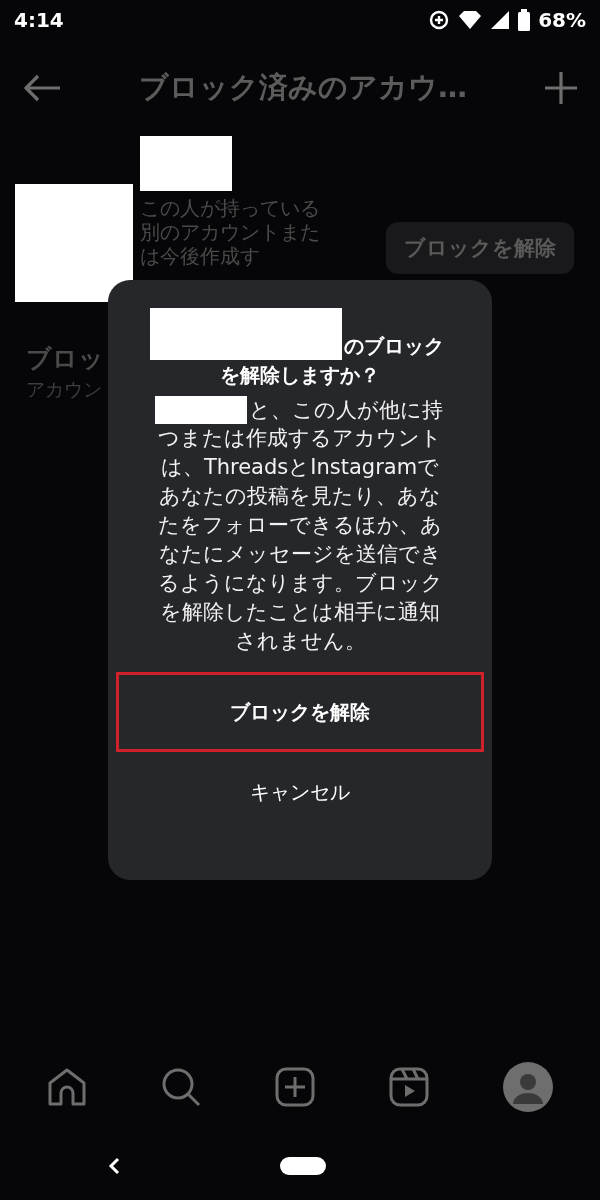 The height and width of the screenshot is (1200, 600). I want to click on wifi-icon, so click(470, 20).